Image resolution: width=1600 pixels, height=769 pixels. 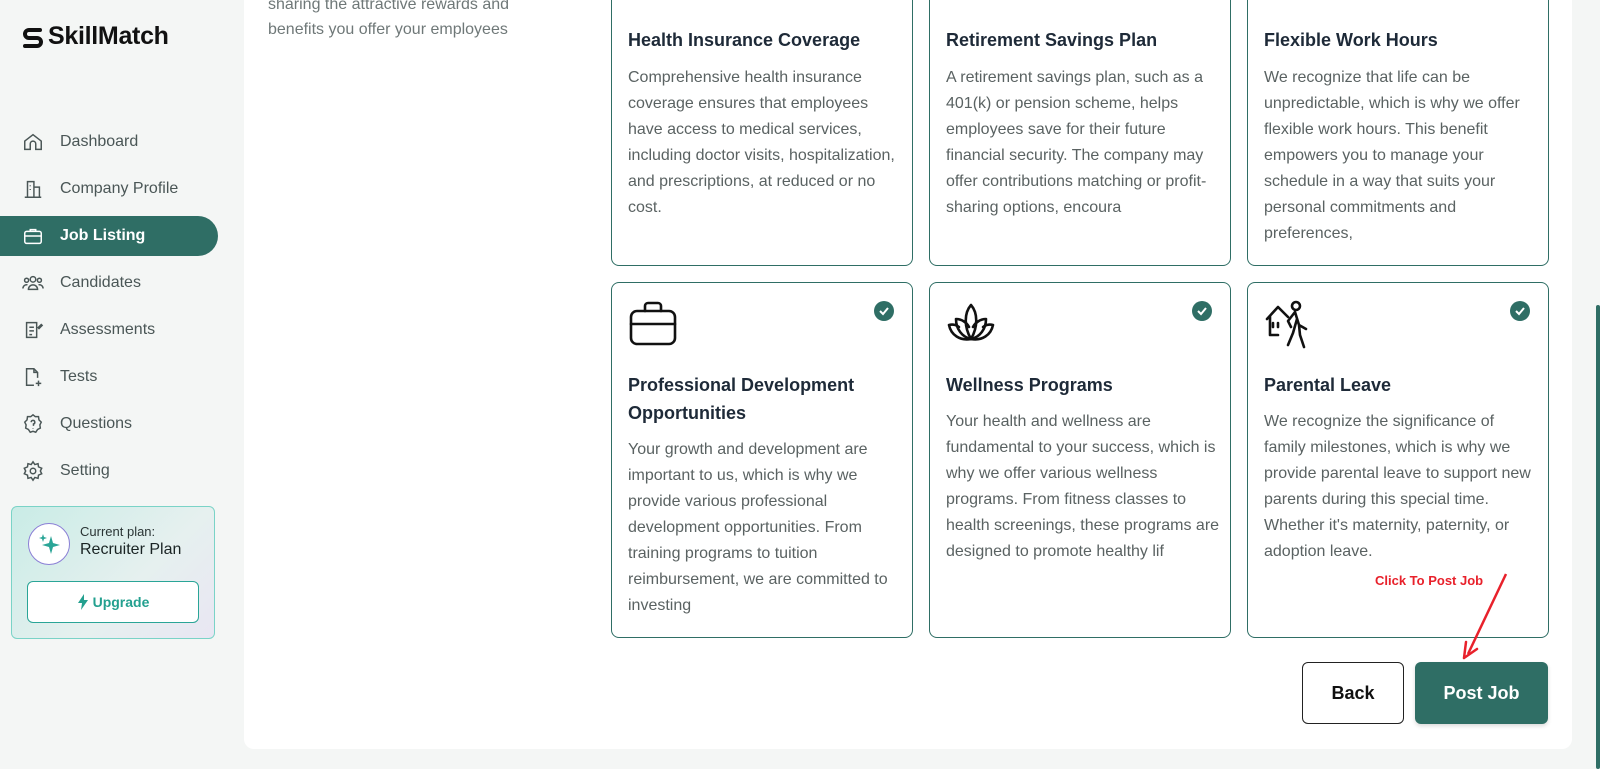 I want to click on upgrade-button: Upgrade, so click(x=113, y=602).